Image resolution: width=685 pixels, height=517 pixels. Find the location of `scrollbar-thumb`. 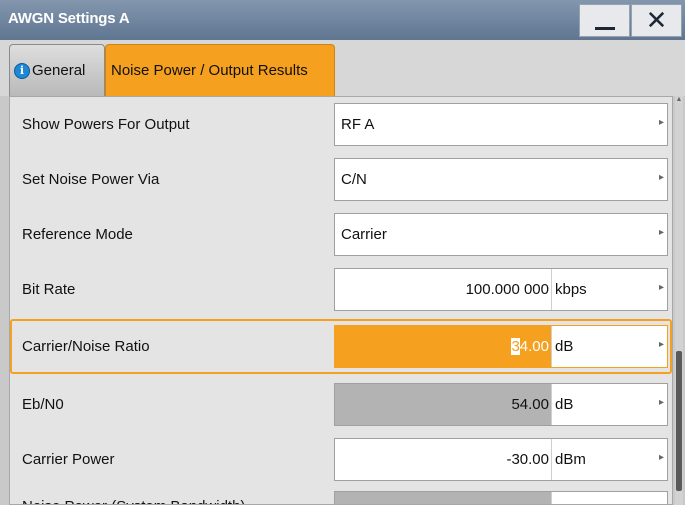

scrollbar-thumb is located at coordinates (679, 421).